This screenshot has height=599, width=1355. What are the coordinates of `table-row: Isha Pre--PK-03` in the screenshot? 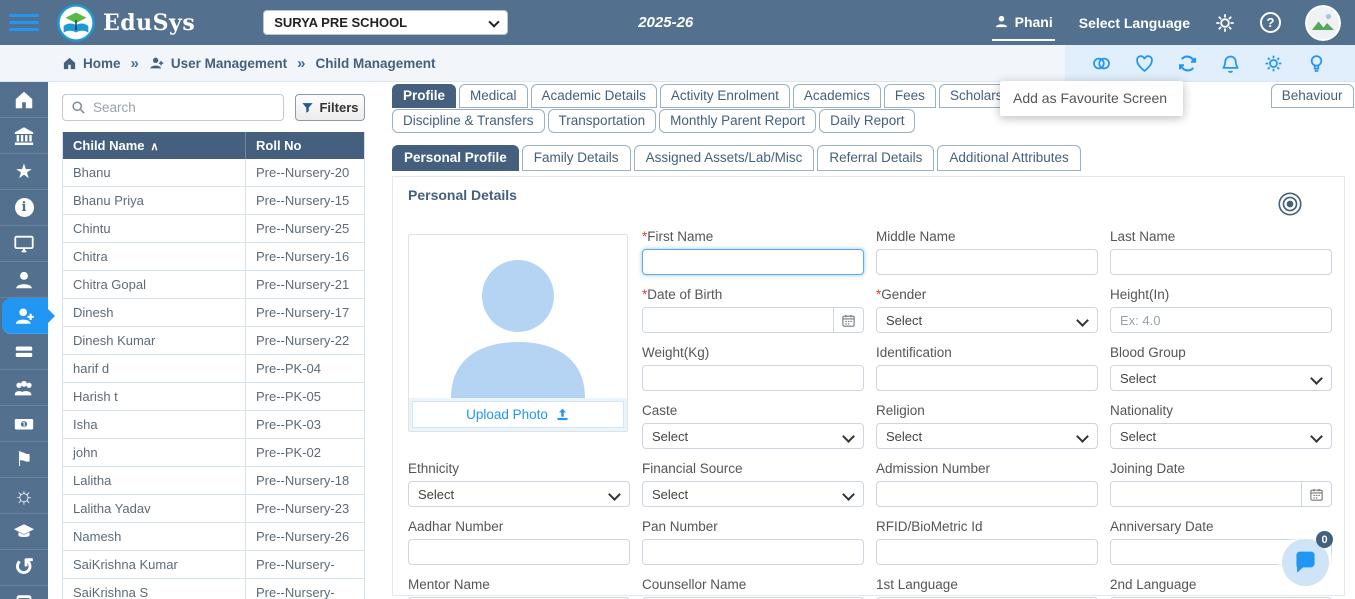 It's located at (213, 425).